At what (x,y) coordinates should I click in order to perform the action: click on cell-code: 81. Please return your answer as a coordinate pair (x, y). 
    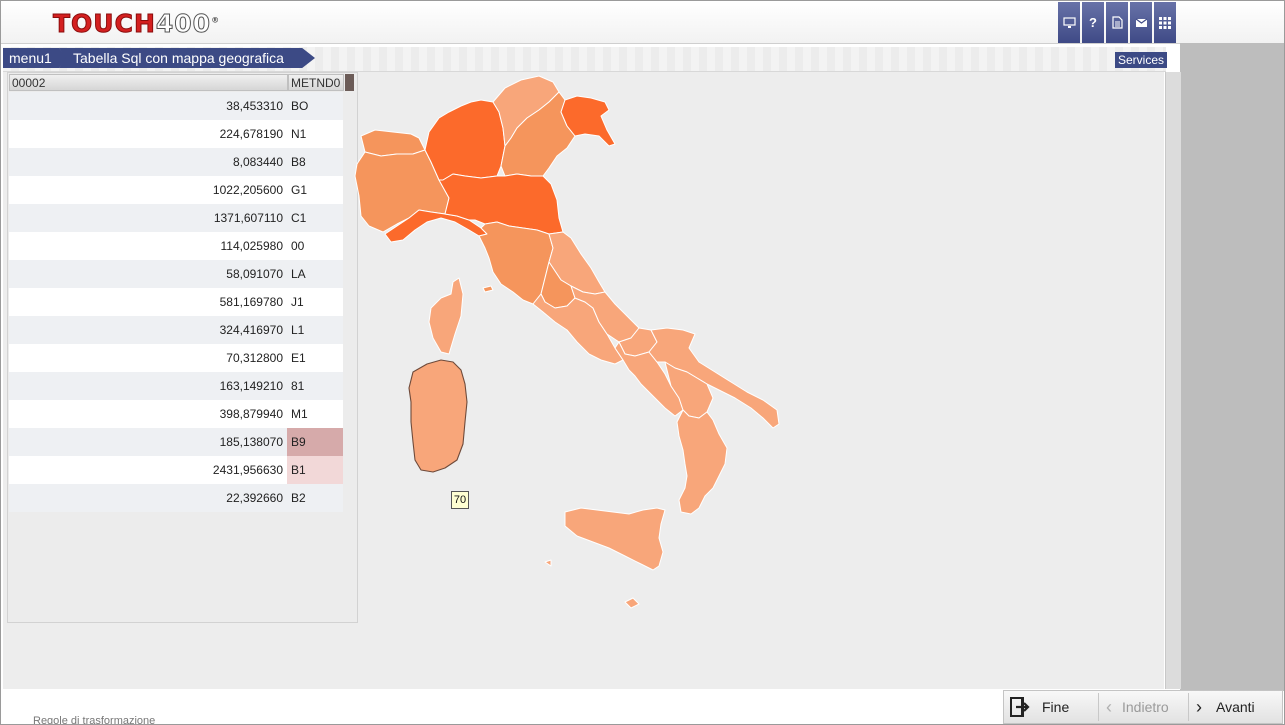
    Looking at the image, I should click on (298, 386).